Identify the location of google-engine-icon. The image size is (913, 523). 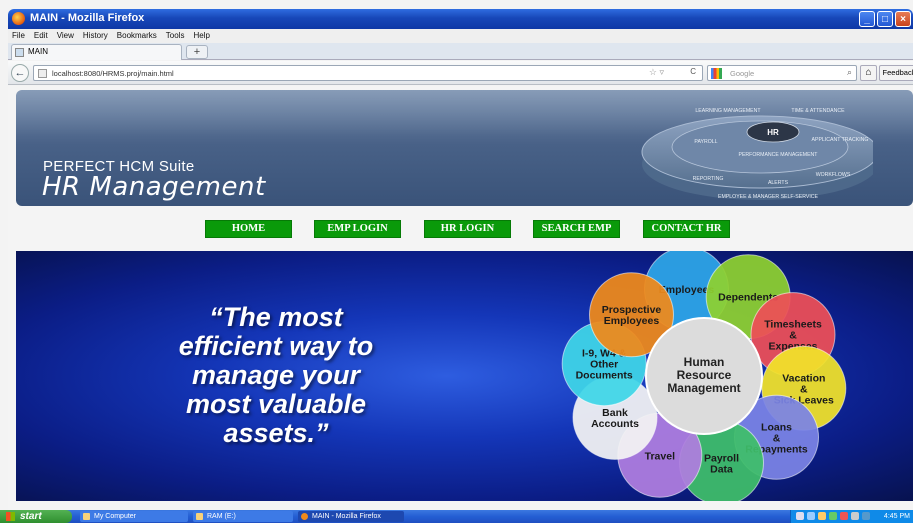
(716, 73).